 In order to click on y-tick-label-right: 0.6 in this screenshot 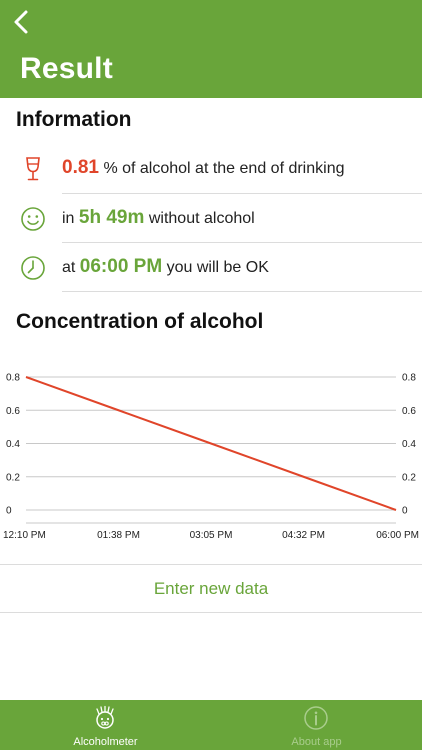, I will do `click(409, 411)`.